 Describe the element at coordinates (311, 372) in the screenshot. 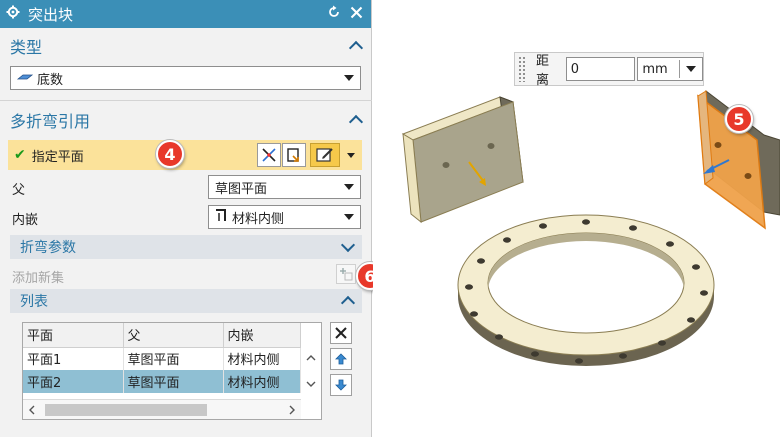

I see `vertical-scrollbar` at that location.